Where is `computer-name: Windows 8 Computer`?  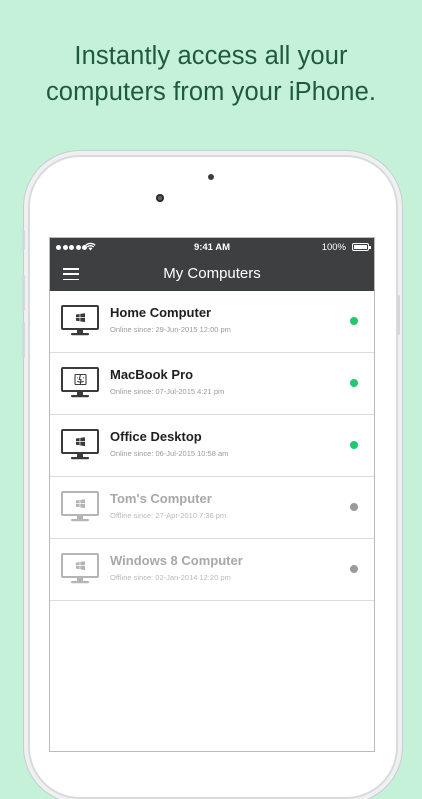
computer-name: Windows 8 Computer is located at coordinates (176, 560).